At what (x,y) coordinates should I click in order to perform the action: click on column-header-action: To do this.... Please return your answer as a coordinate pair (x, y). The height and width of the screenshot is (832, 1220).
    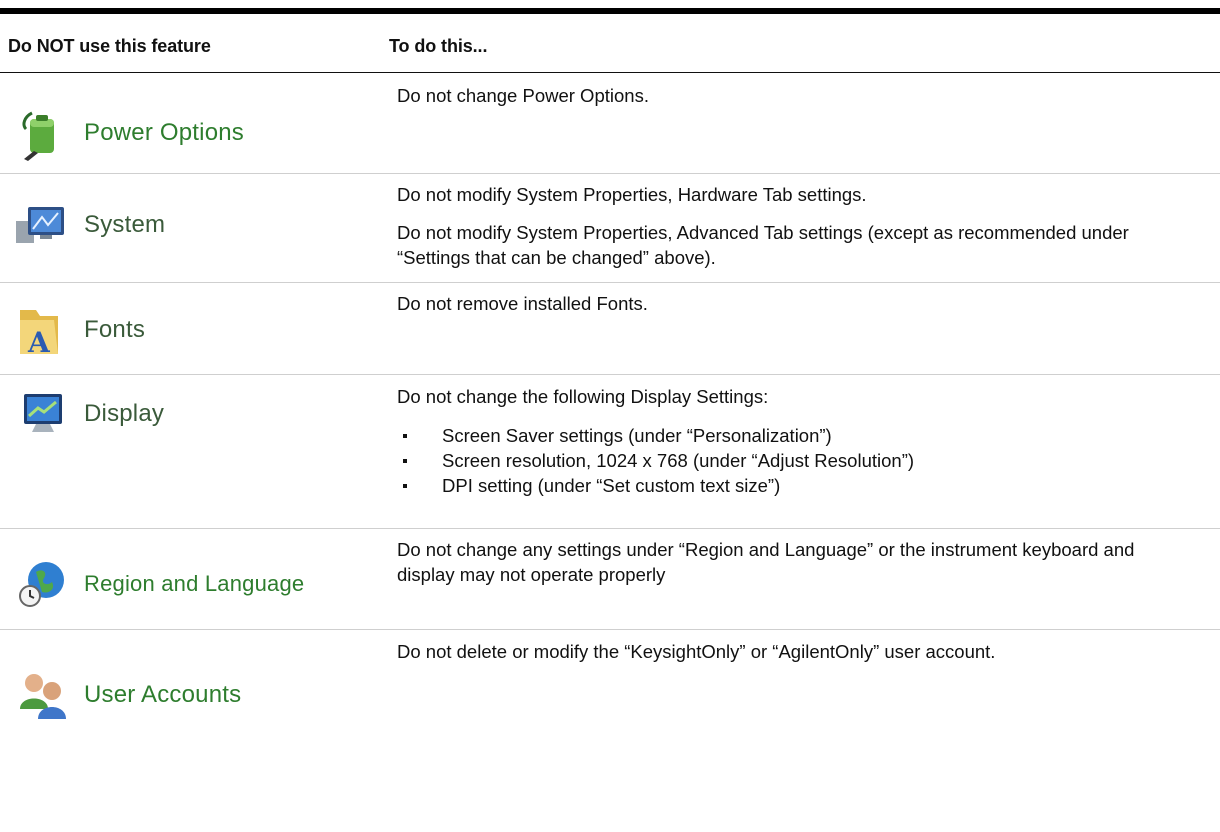
    Looking at the image, I should click on (438, 46).